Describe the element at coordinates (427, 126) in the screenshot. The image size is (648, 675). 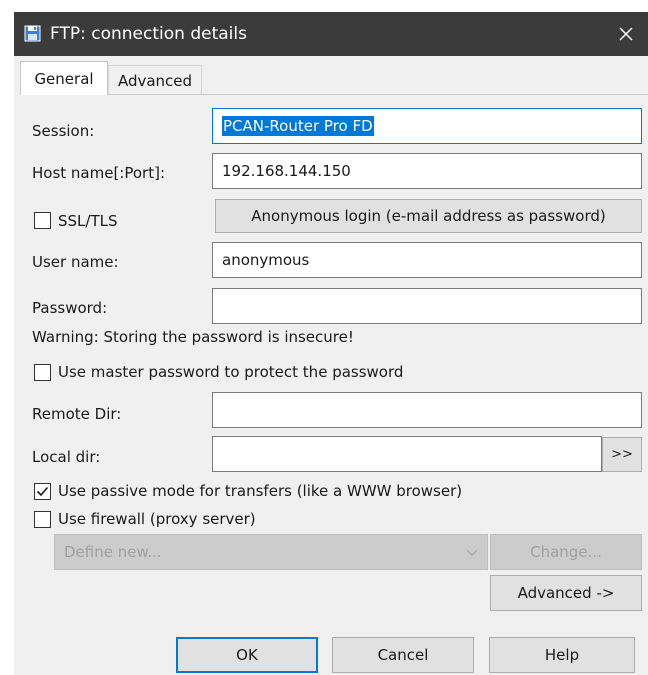
I see `session-field: PCAN-Router Pro FD` at that location.